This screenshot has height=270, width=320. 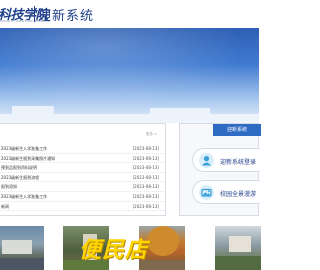 What do you see at coordinates (151, 134) in the screenshot?
I see `more-news-link: 更多 >` at bounding box center [151, 134].